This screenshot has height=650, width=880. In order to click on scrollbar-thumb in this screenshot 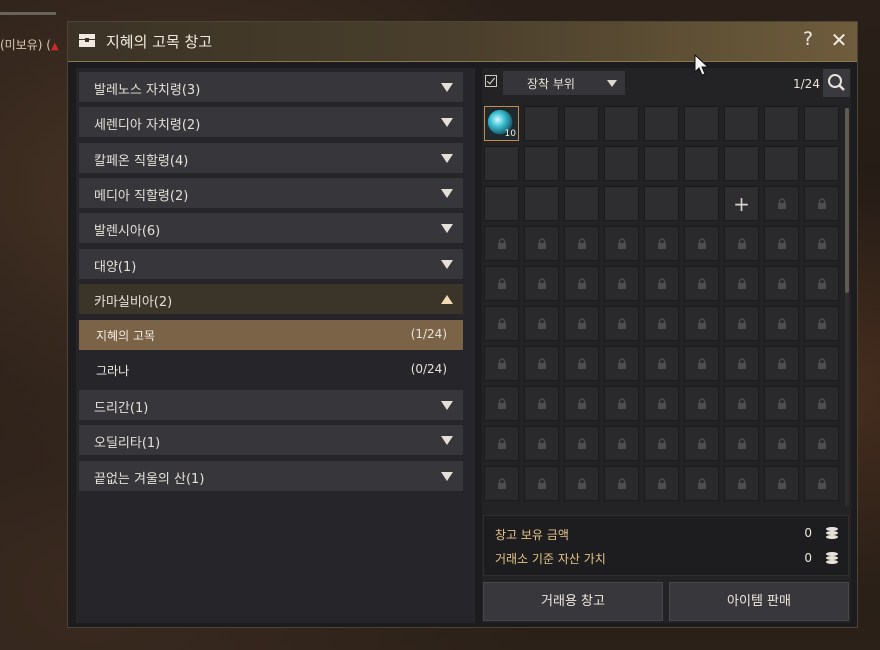, I will do `click(847, 200)`.